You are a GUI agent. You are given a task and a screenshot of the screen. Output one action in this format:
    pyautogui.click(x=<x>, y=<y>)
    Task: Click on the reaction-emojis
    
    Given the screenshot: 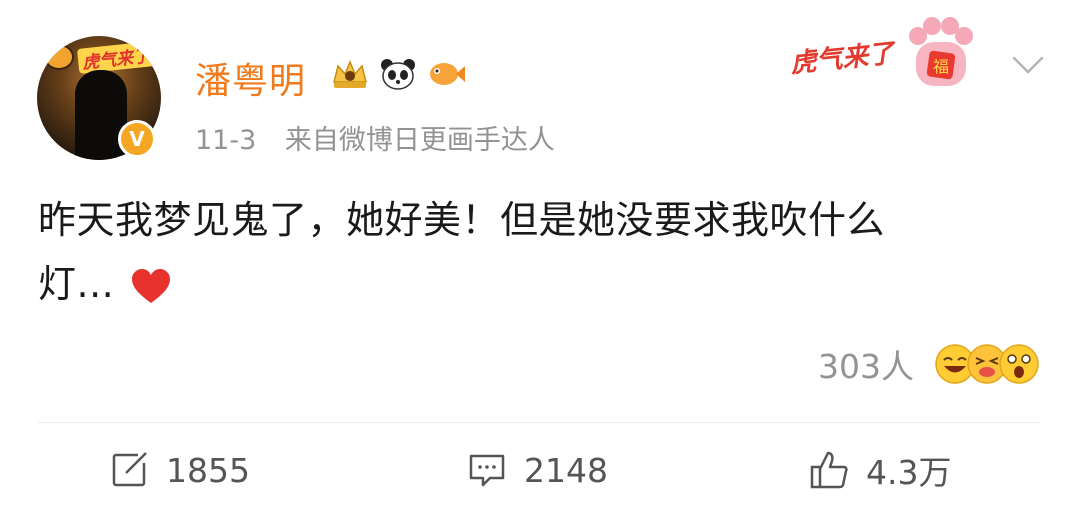 What is the action you would take?
    pyautogui.click(x=987, y=364)
    